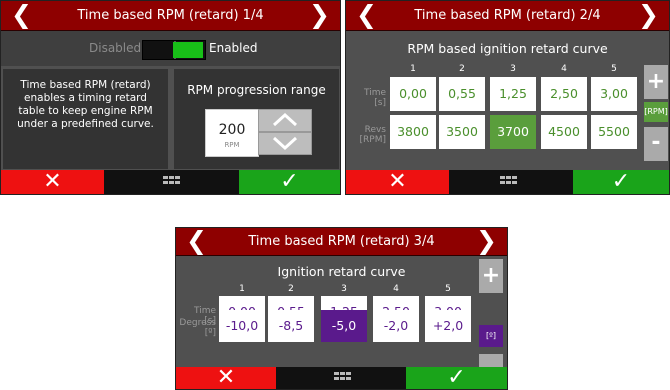  I want to click on value-adjust-panel: + [º] -, so click(491, 323).